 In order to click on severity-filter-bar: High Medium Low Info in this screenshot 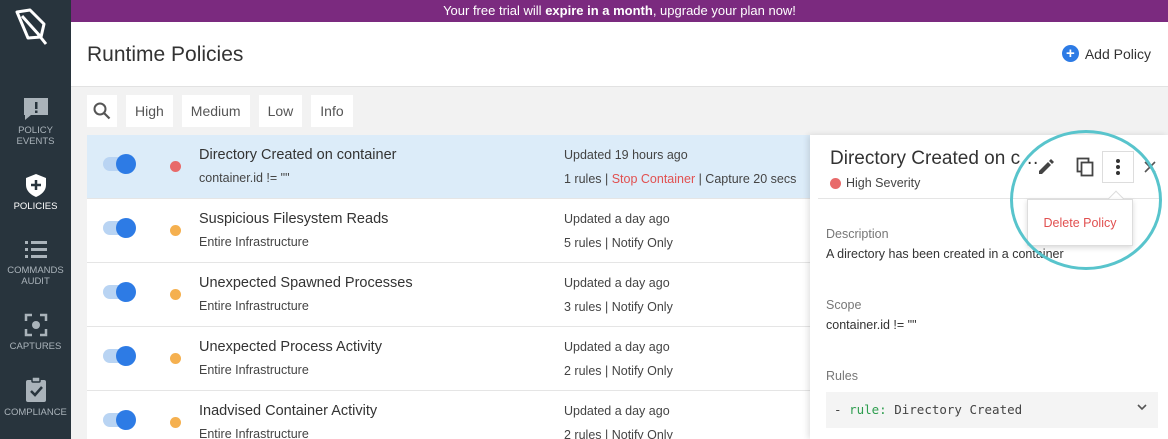, I will do `click(220, 111)`.